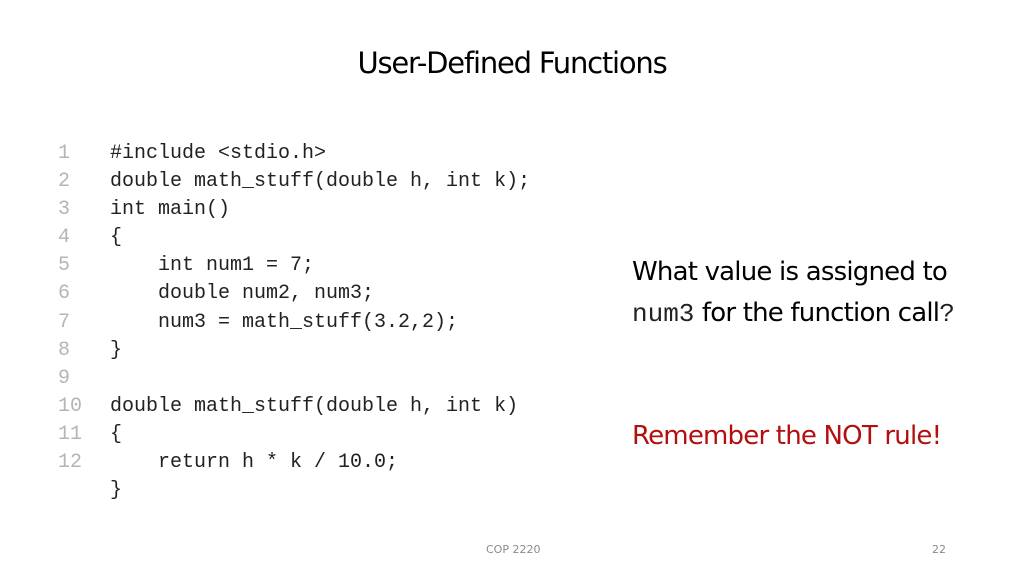 The width and height of the screenshot is (1024, 576). What do you see at coordinates (817, 312) in the screenshot?
I see `question-part2: for the function call` at bounding box center [817, 312].